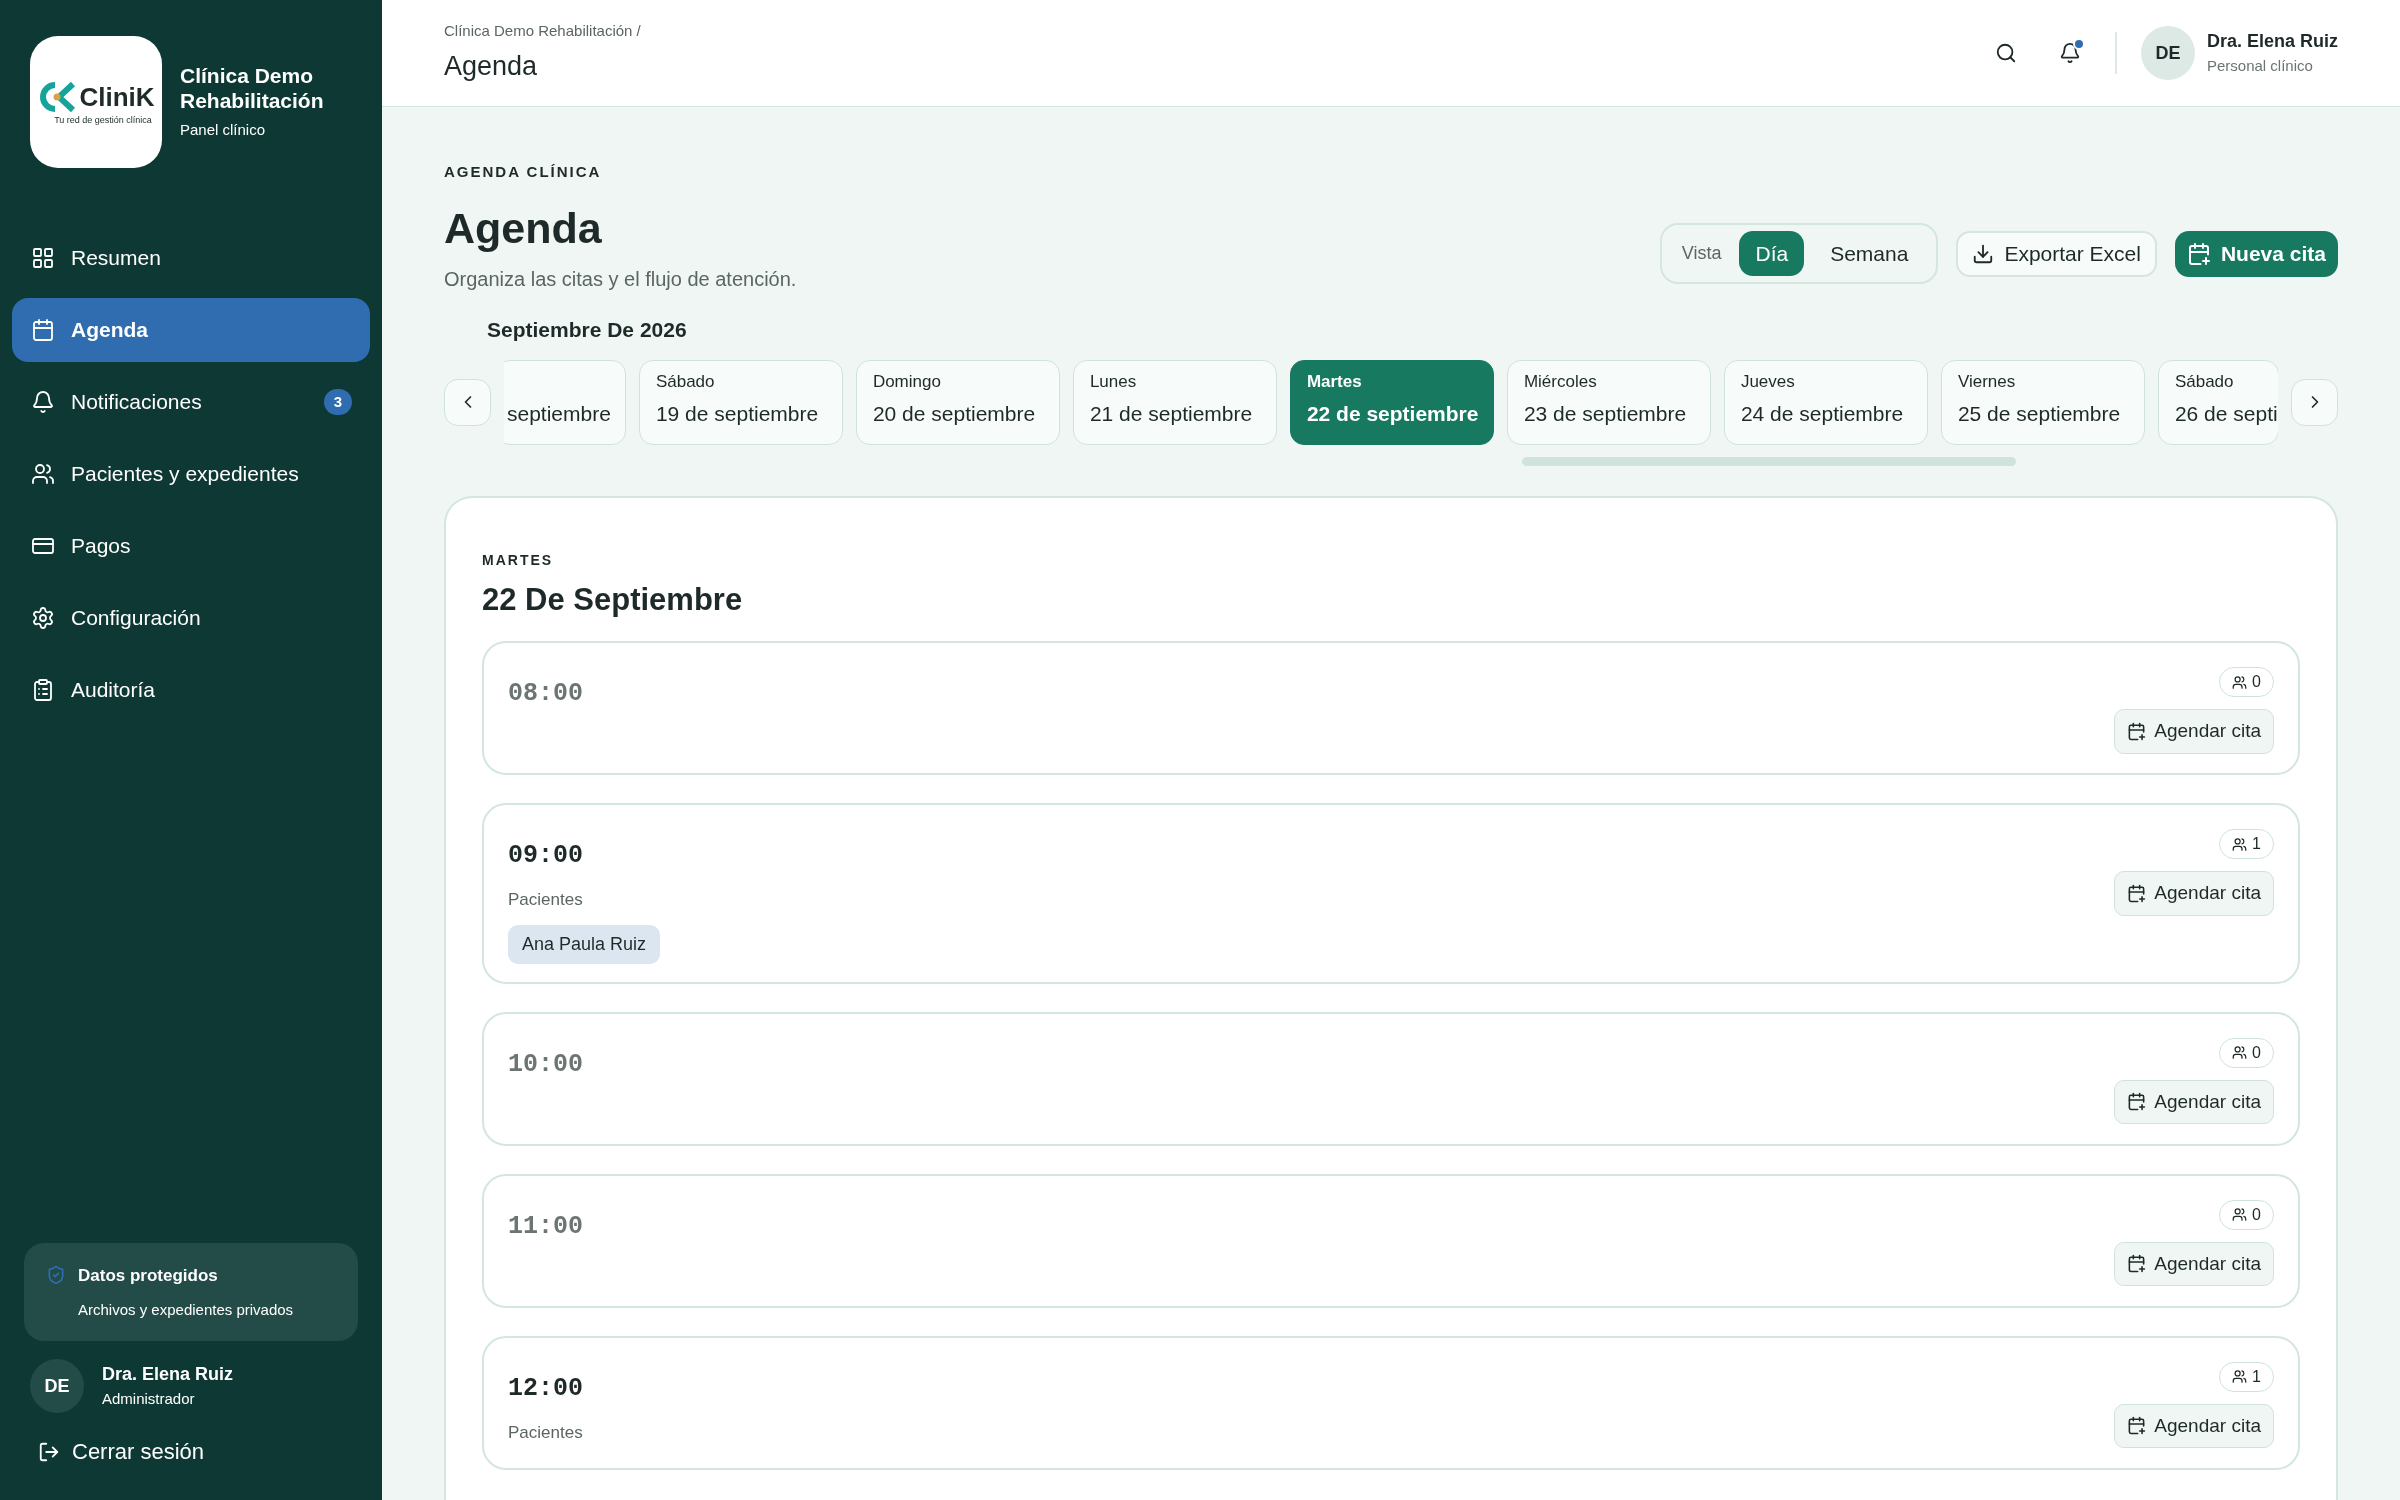  Describe the element at coordinates (1608, 402) in the screenshot. I see `date-card: Miércoles 23 de septiembre` at that location.